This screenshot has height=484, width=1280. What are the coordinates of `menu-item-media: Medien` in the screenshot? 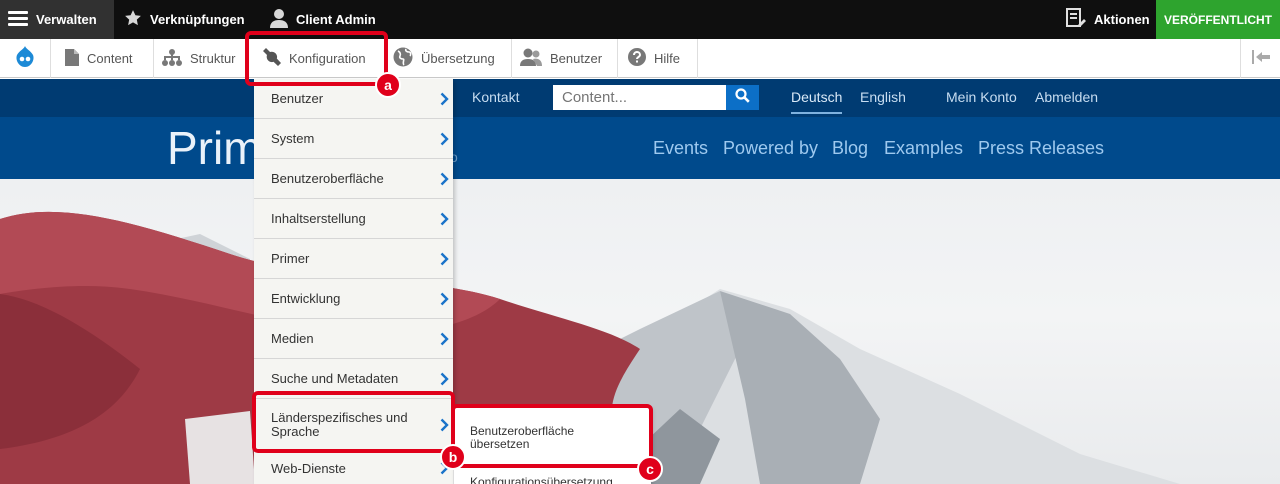 It's located at (353, 339).